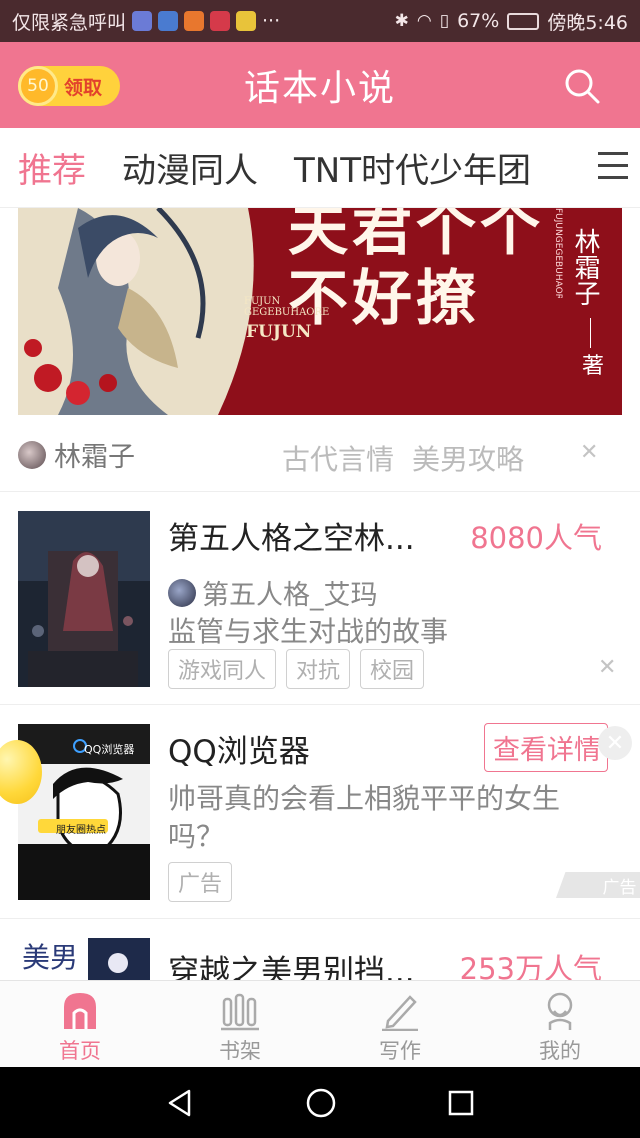  Describe the element at coordinates (84, 599) in the screenshot. I see `book-cover` at that location.